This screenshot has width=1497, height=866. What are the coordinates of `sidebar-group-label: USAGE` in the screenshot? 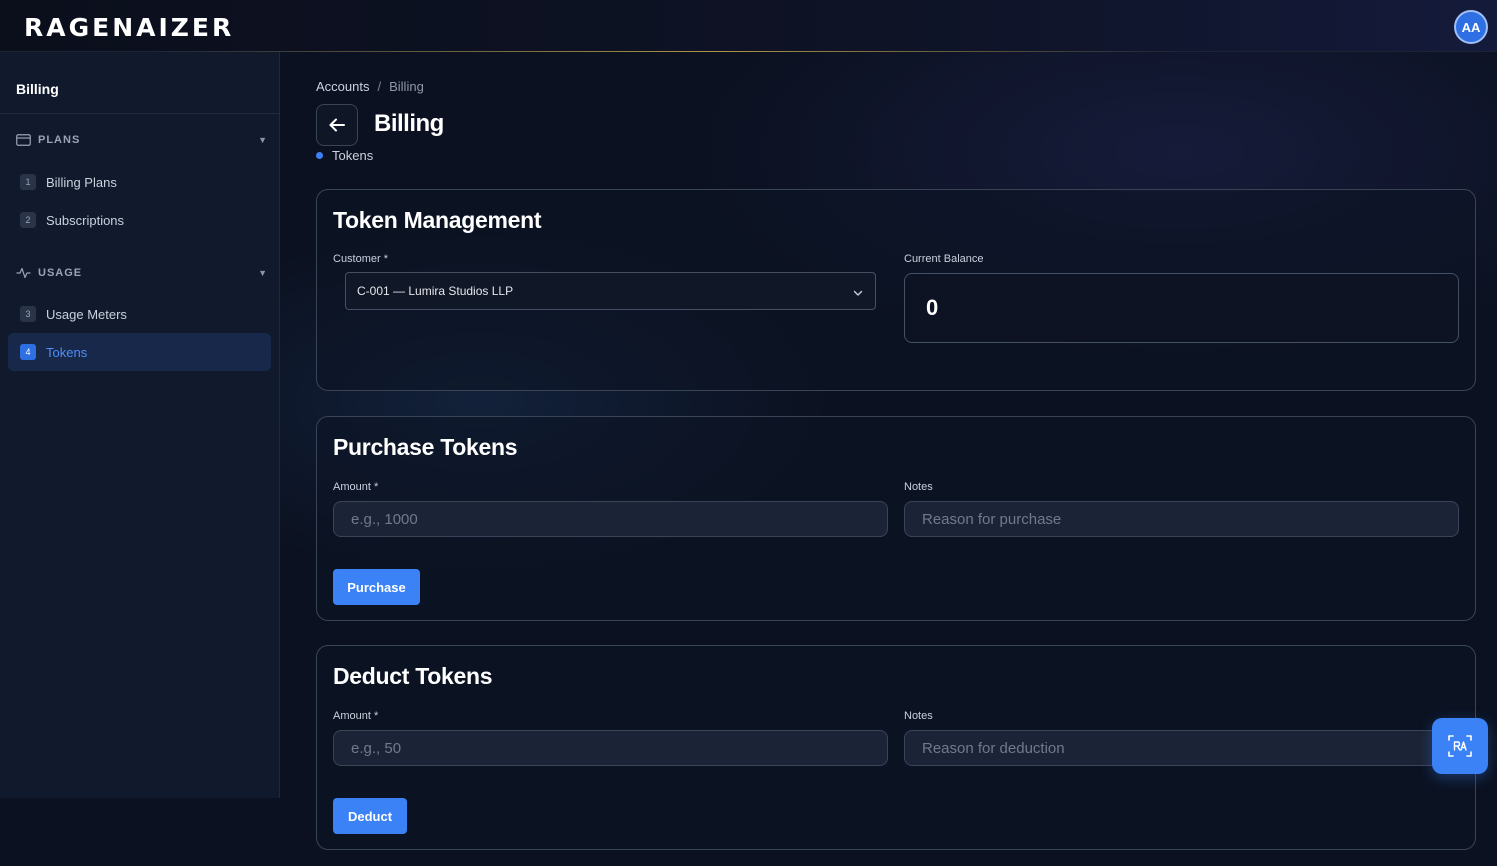 It's located at (60, 273).